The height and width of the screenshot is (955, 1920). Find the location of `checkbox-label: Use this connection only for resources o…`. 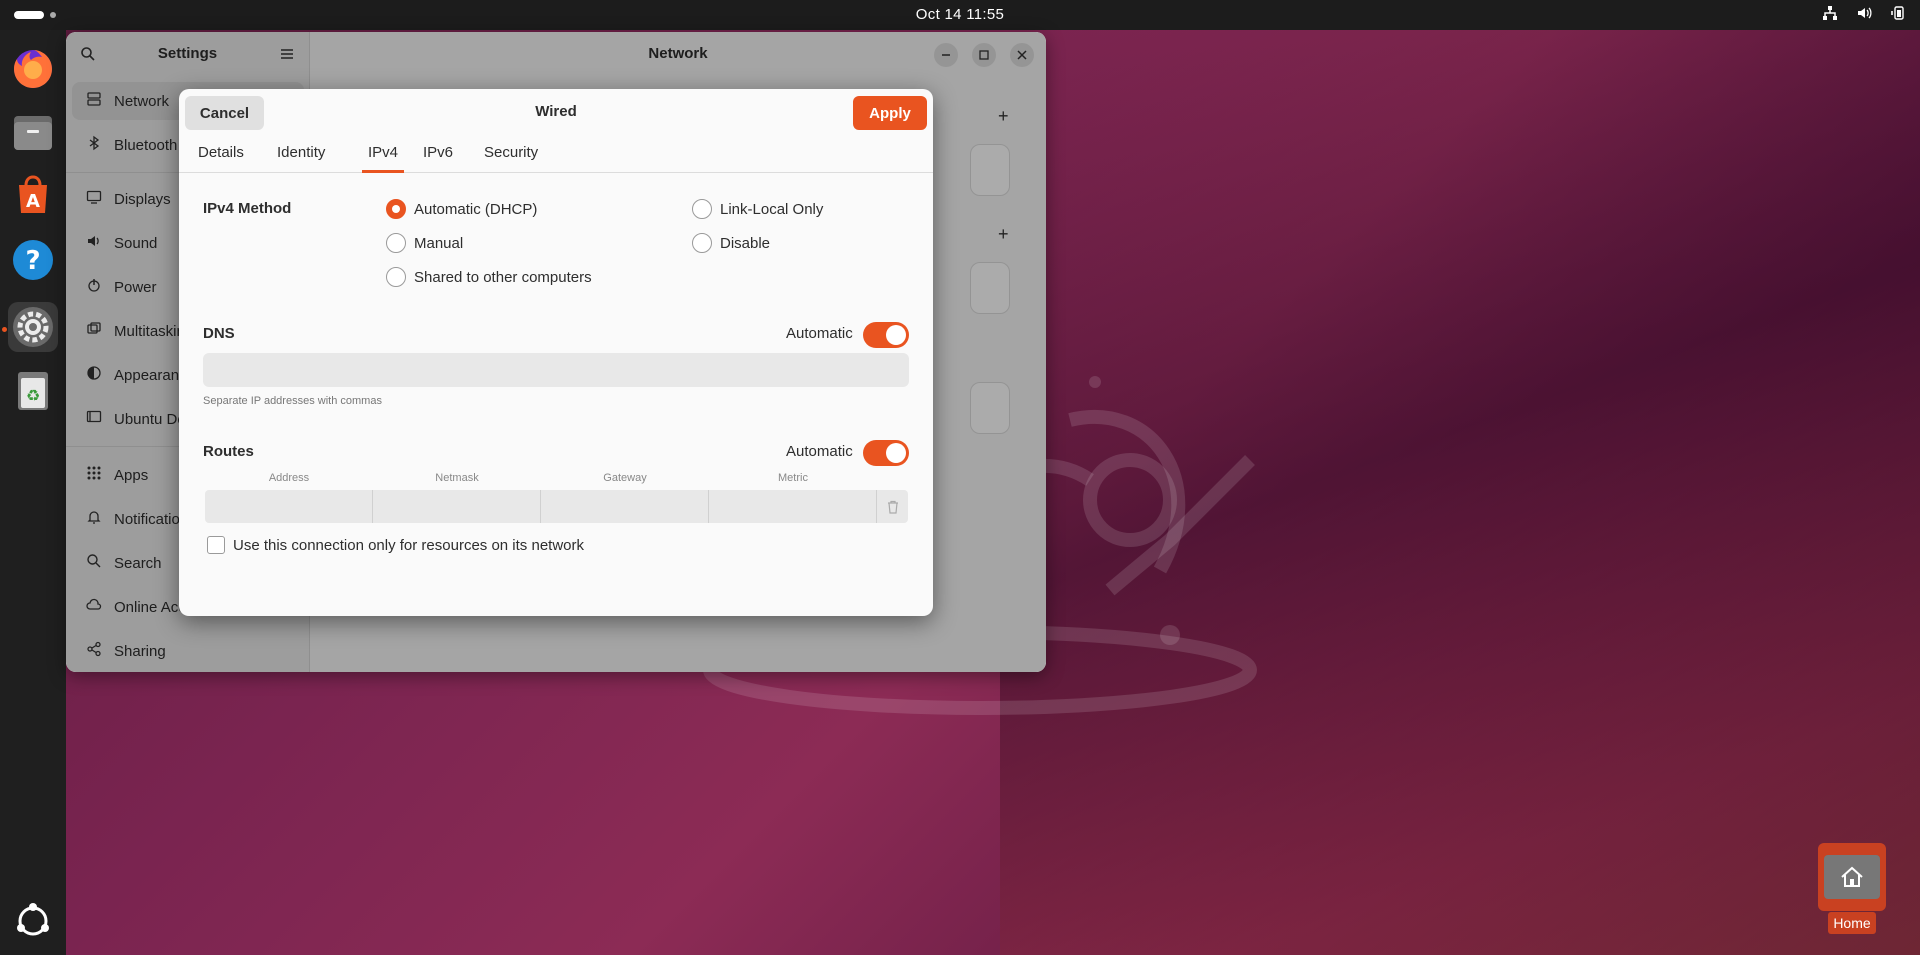

checkbox-label: Use this connection only for resources o… is located at coordinates (408, 545).